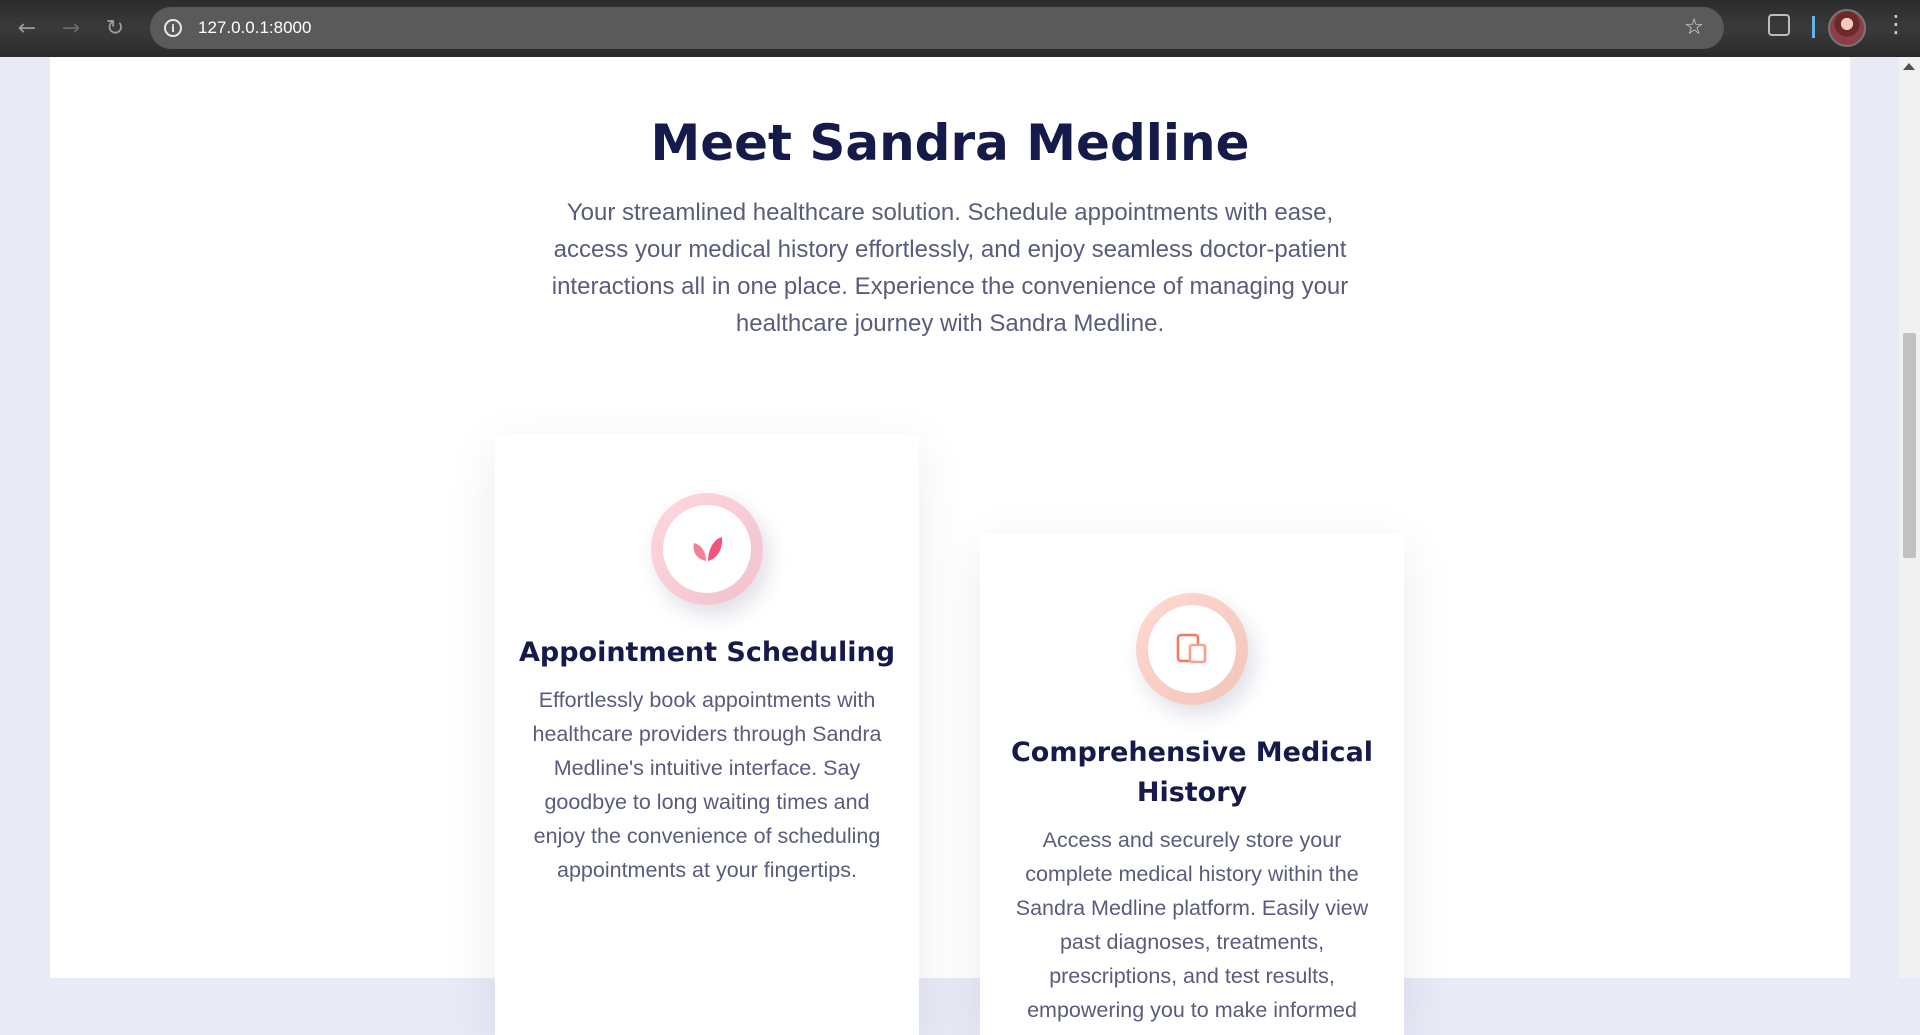 Image resolution: width=1920 pixels, height=1035 pixels. I want to click on hero-title: Meet Sandra Medline, so click(950, 143).